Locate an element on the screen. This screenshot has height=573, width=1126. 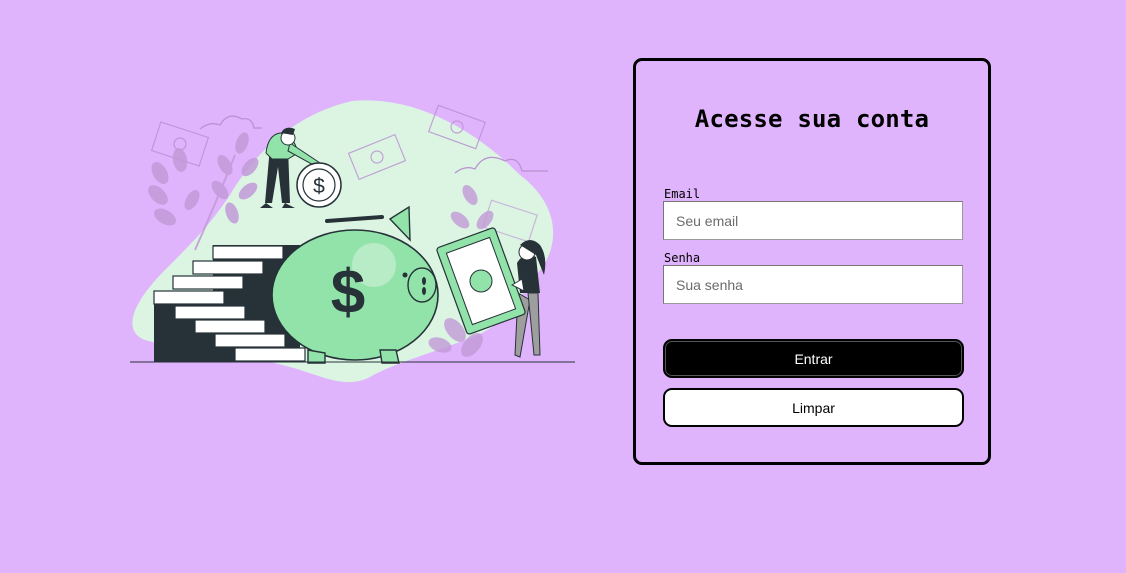
email-input is located at coordinates (813, 220).